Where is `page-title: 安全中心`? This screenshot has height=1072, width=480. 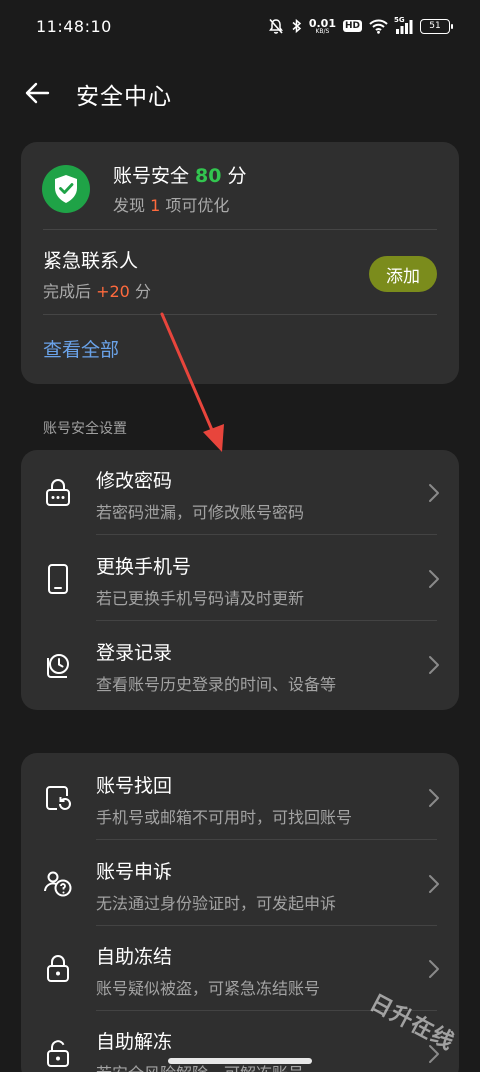 page-title: 安全中心 is located at coordinates (124, 97).